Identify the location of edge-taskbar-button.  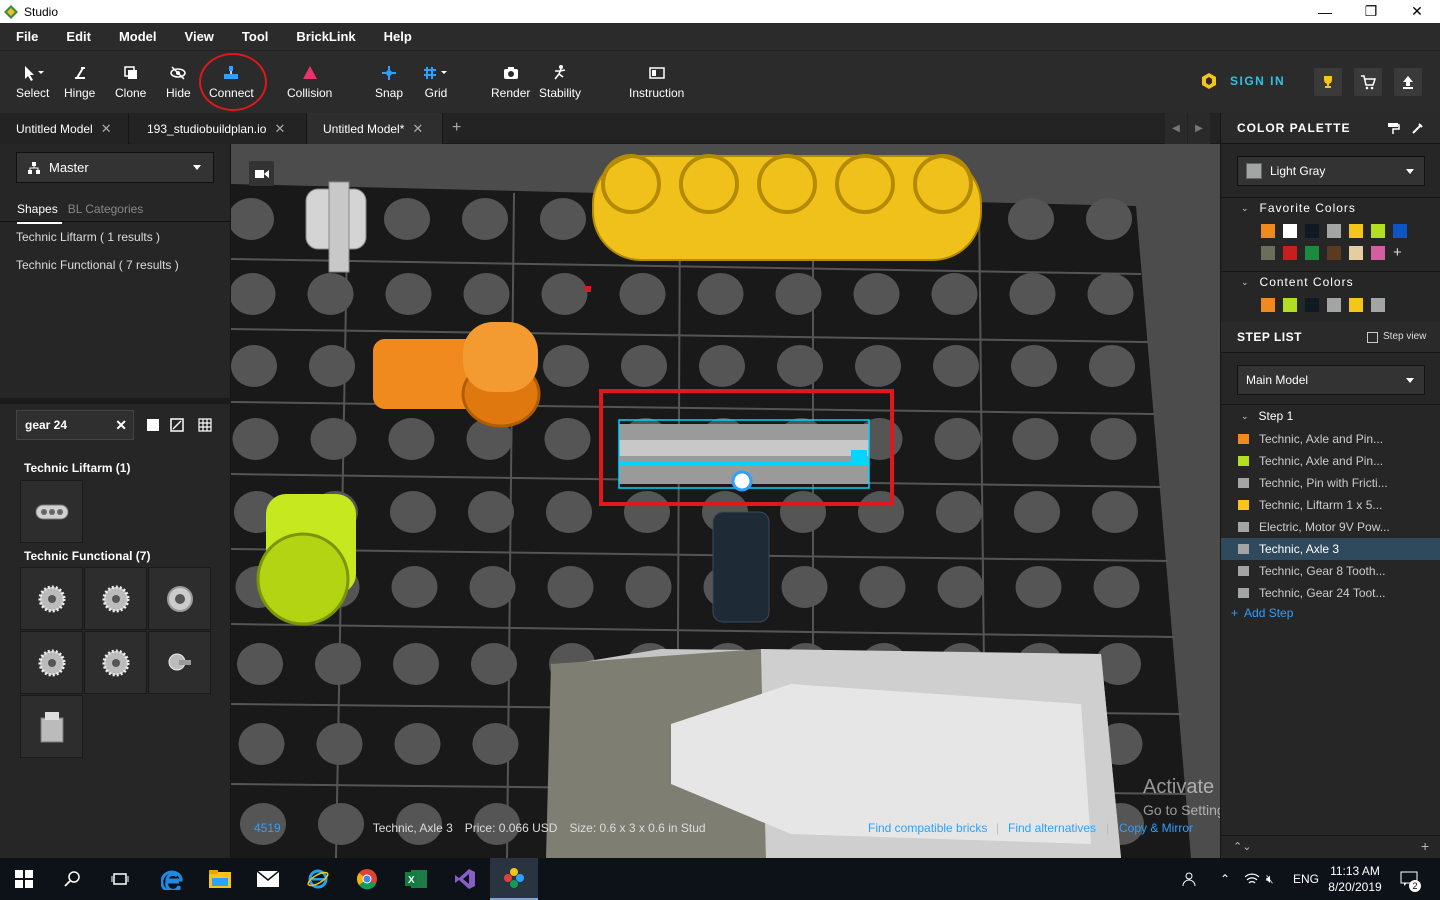
(172, 879).